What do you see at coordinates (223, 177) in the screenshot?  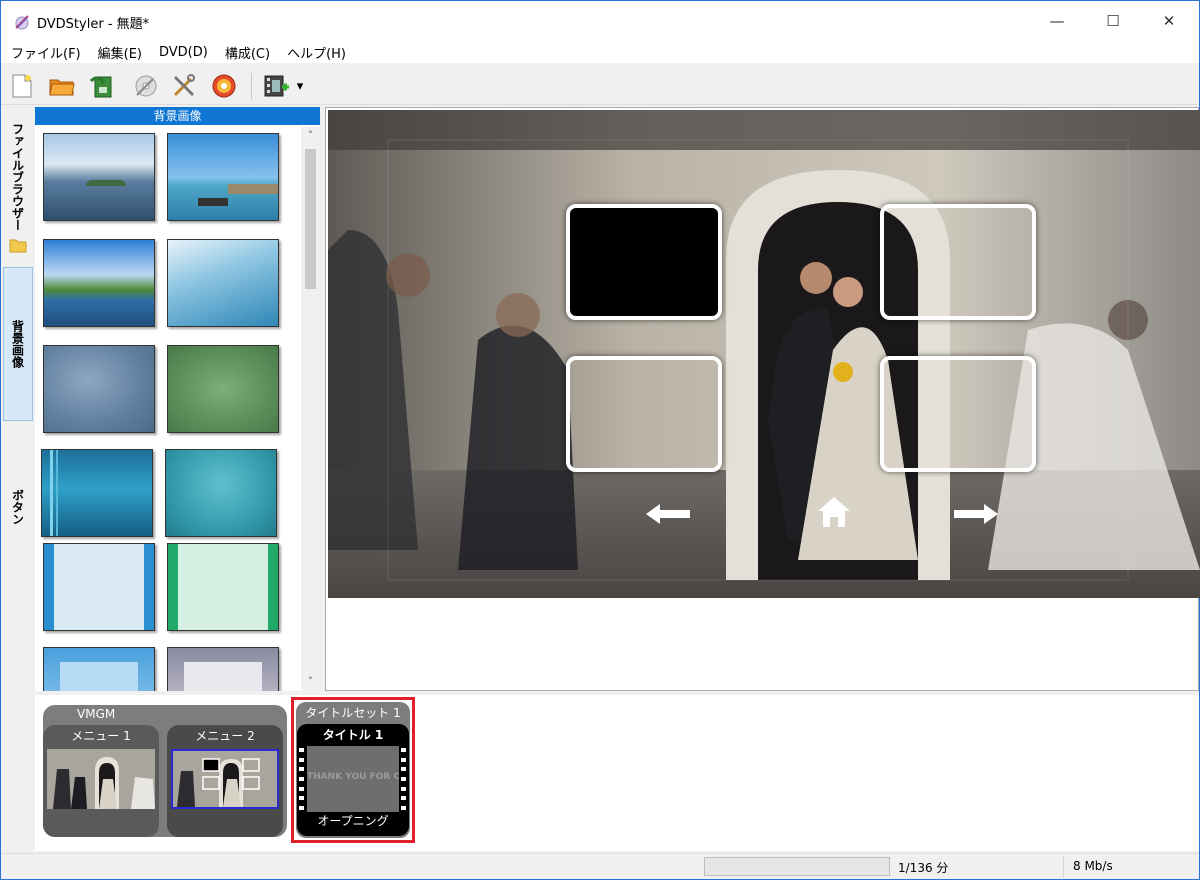 I see `background-thumb-harbor` at bounding box center [223, 177].